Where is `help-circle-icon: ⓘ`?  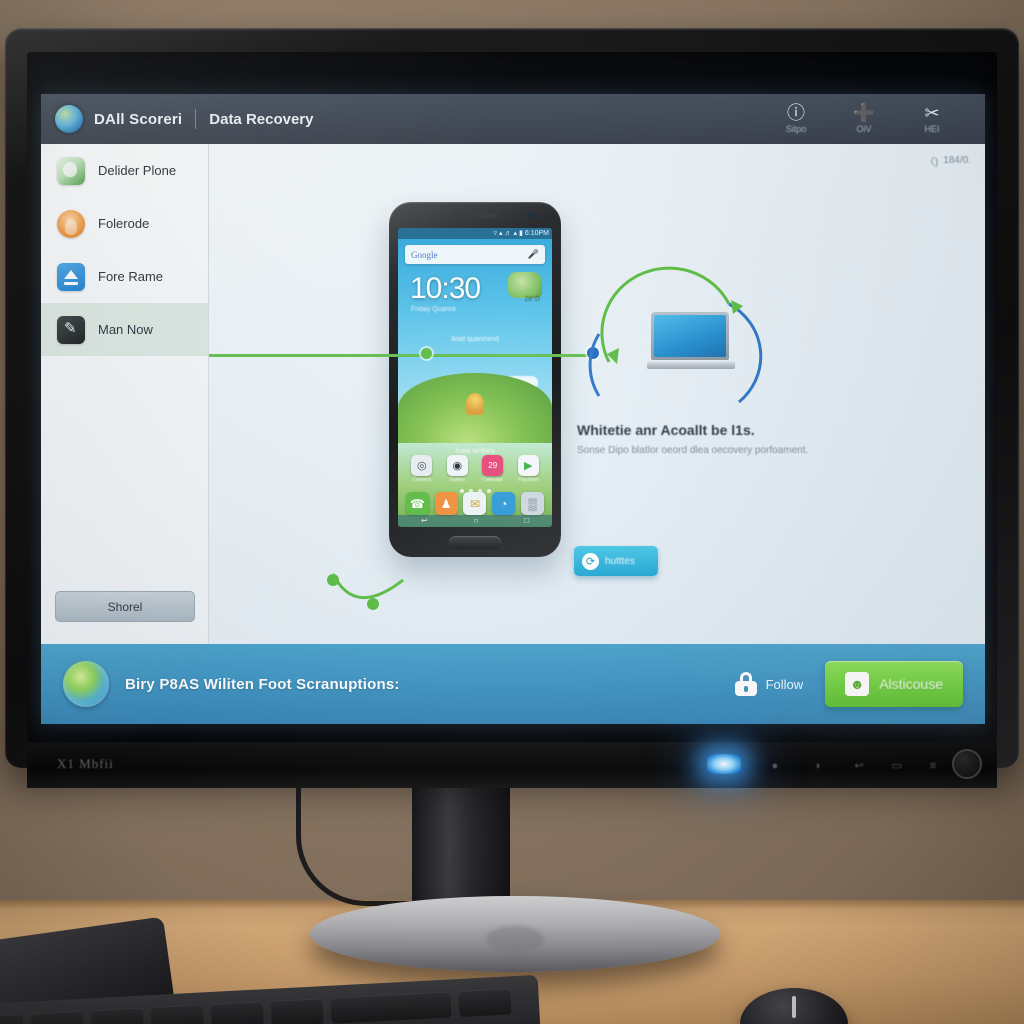
help-circle-icon: ⓘ is located at coordinates (796, 113).